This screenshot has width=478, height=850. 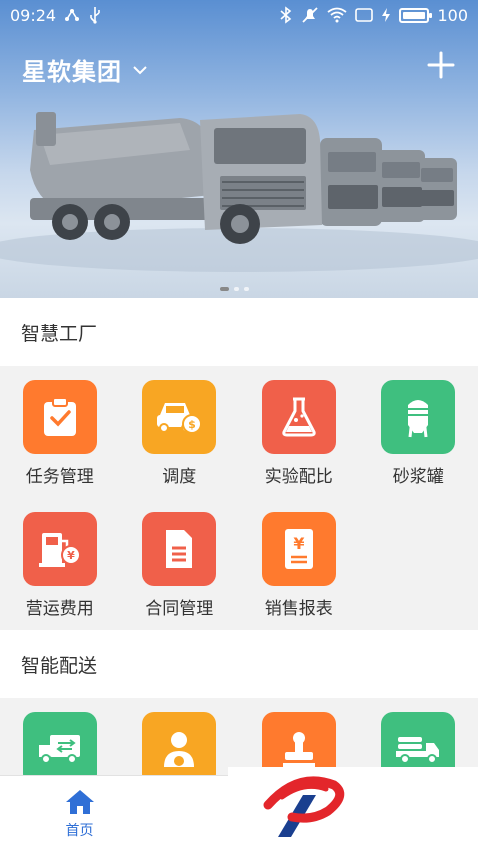 I want to click on task-management-button: 任务管理, so click(x=60, y=433).